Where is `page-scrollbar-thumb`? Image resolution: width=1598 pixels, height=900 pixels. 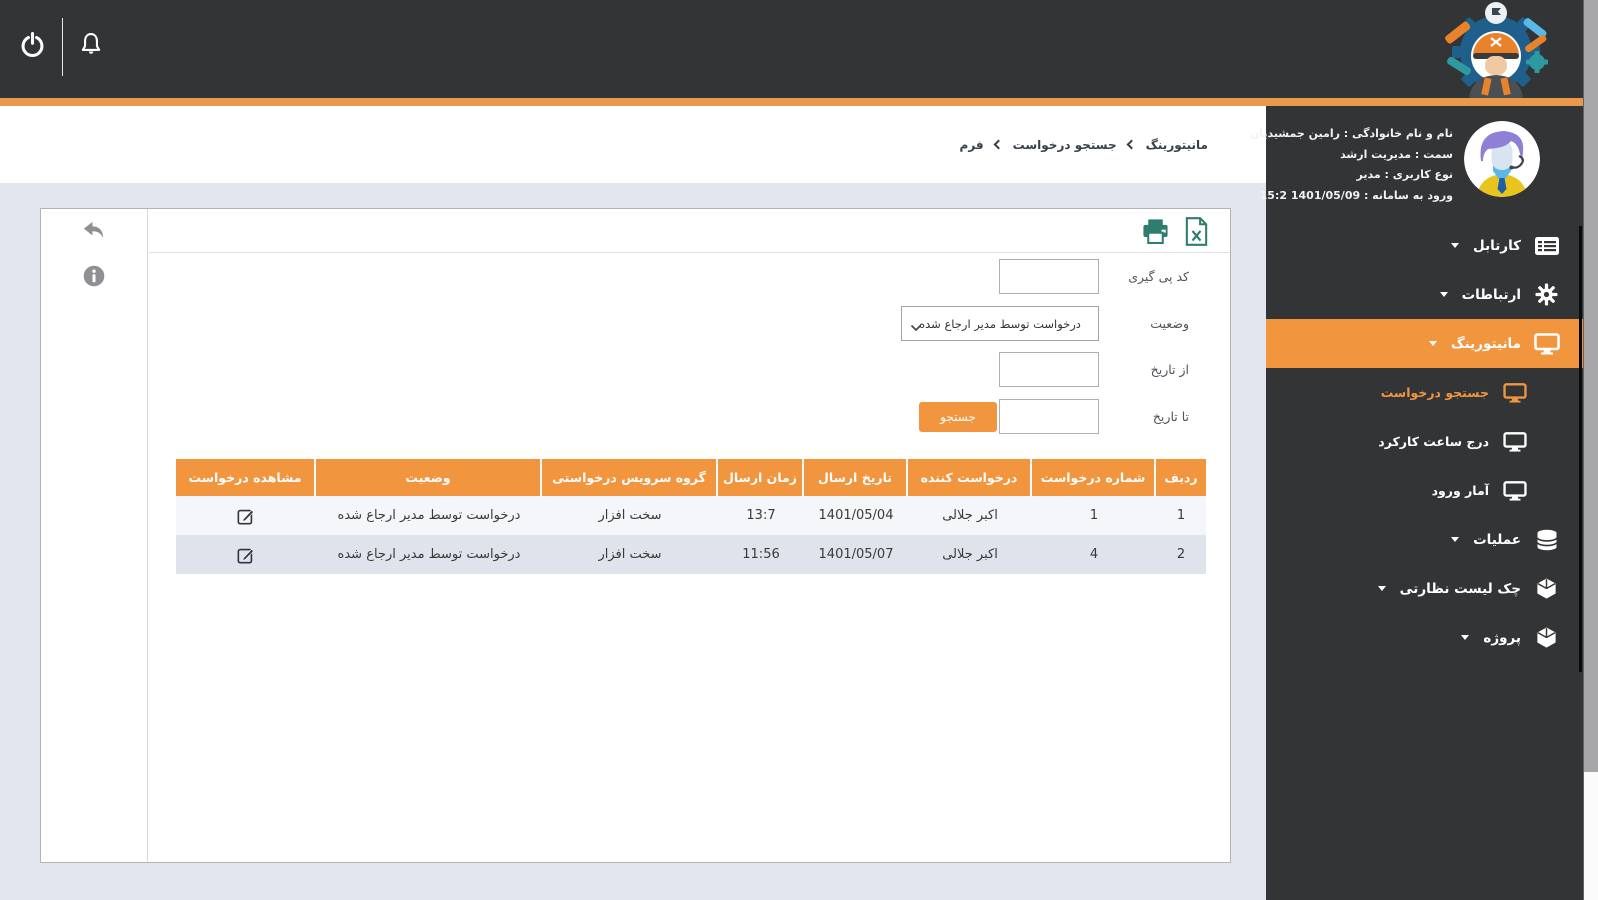 page-scrollbar-thumb is located at coordinates (1591, 386).